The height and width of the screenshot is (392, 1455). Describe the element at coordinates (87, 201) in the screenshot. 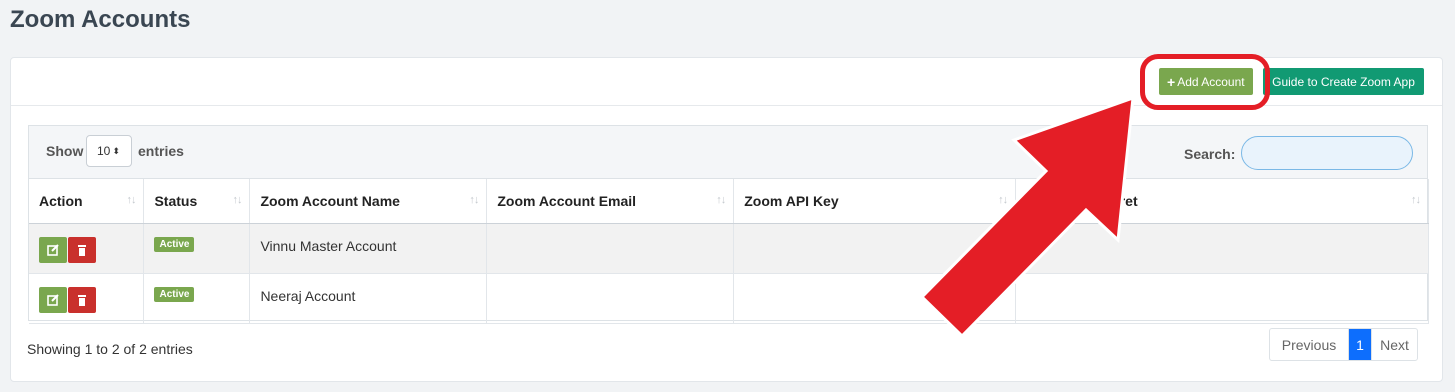

I see `column-header-action: Action ↑↓` at that location.